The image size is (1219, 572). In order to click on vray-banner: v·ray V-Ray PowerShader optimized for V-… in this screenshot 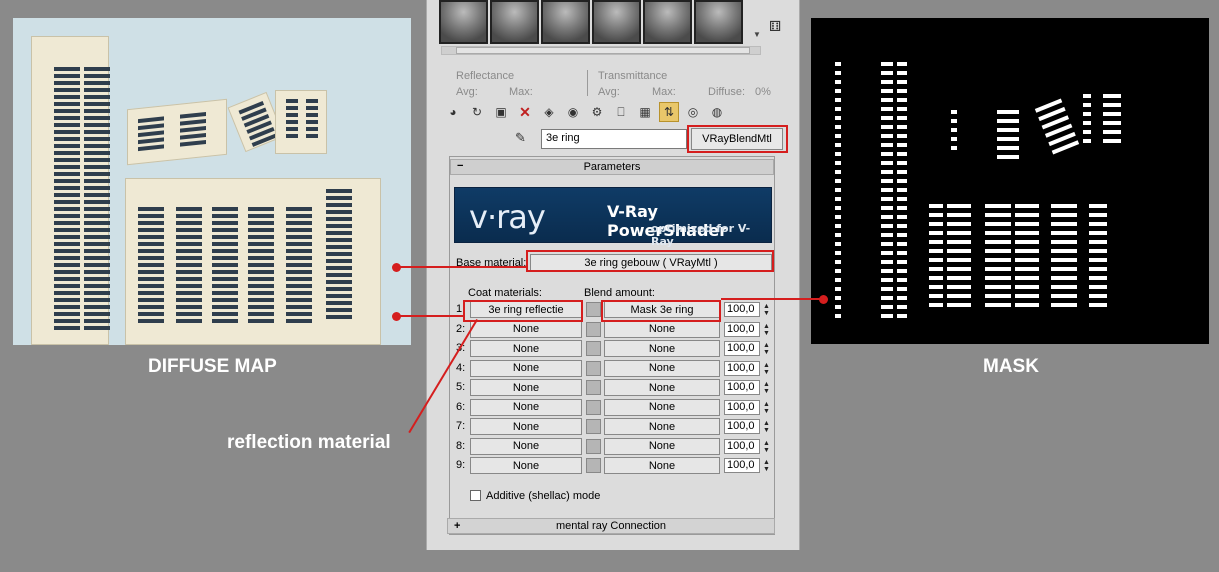, I will do `click(613, 217)`.